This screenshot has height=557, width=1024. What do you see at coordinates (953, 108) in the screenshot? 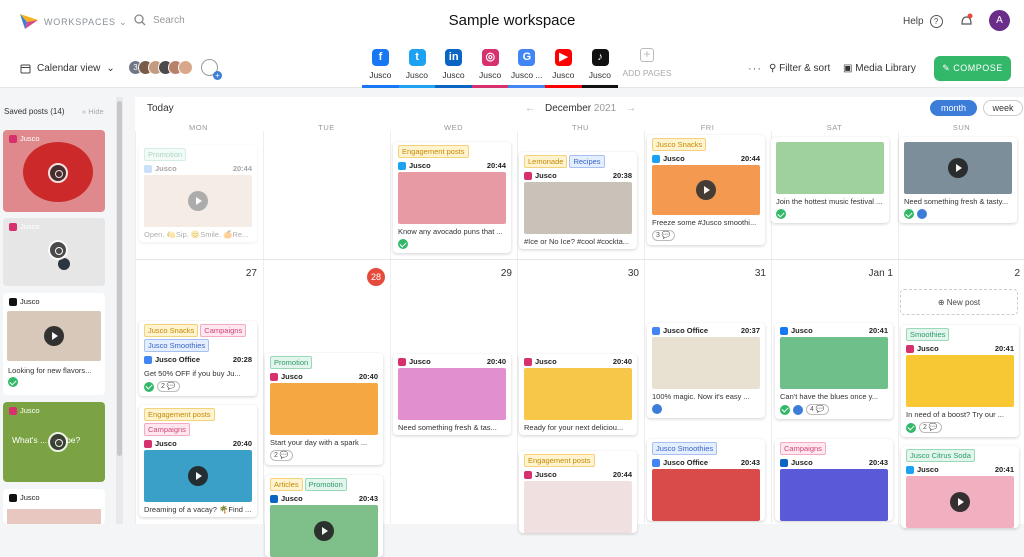
I see `month-view-toggle: month` at bounding box center [953, 108].